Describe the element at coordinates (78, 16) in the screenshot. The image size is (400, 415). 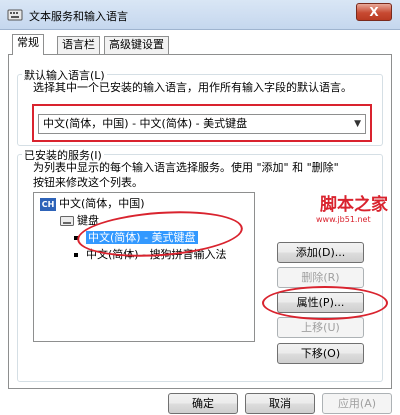
I see `window-title: 文本服务和输入语言` at that location.